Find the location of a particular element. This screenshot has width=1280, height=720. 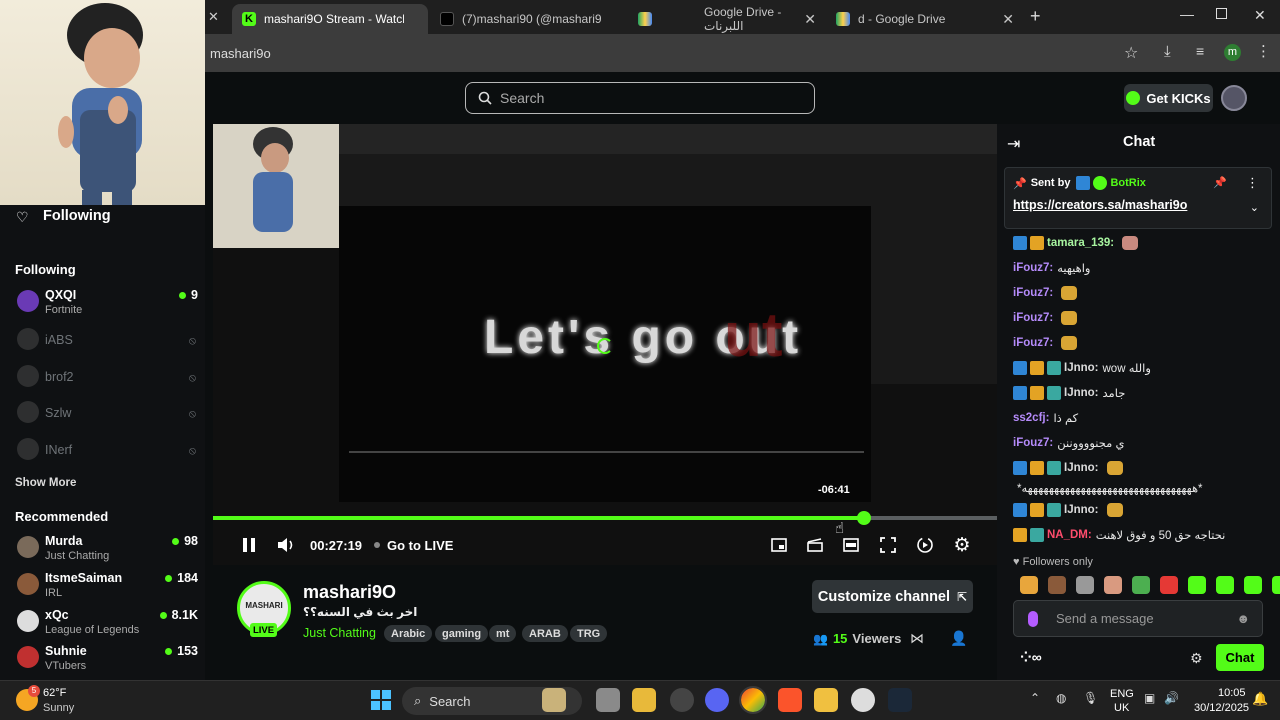

user-avatar is located at coordinates (1234, 98).